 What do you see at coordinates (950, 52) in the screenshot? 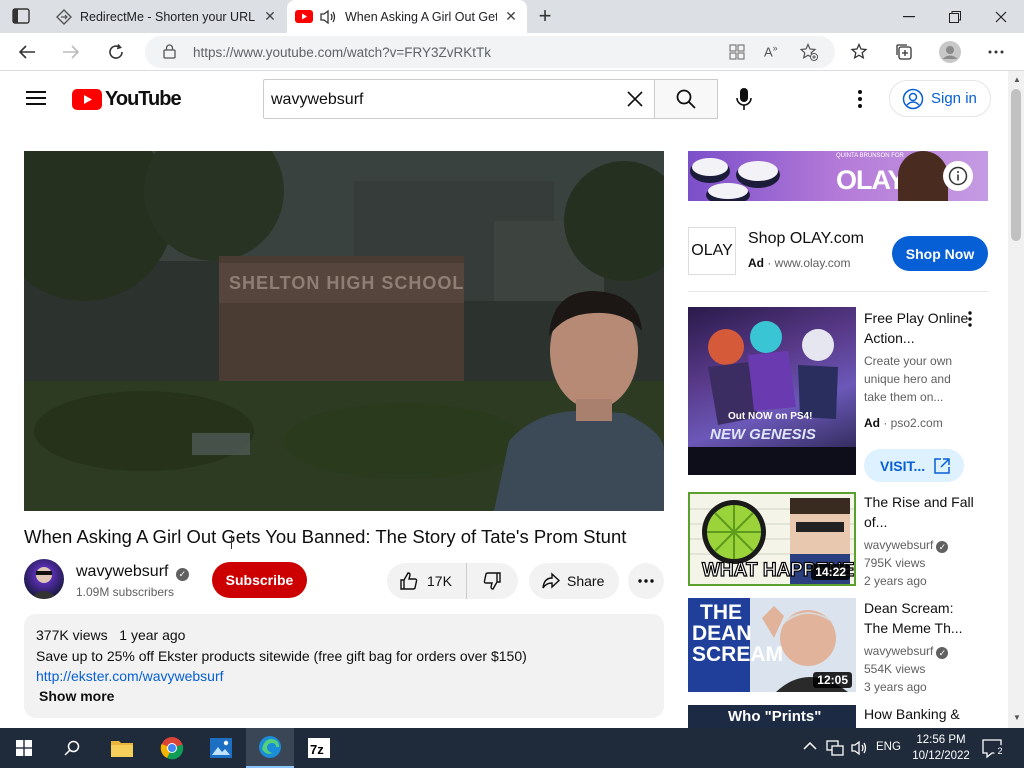
I see `profile-avatar-icon` at bounding box center [950, 52].